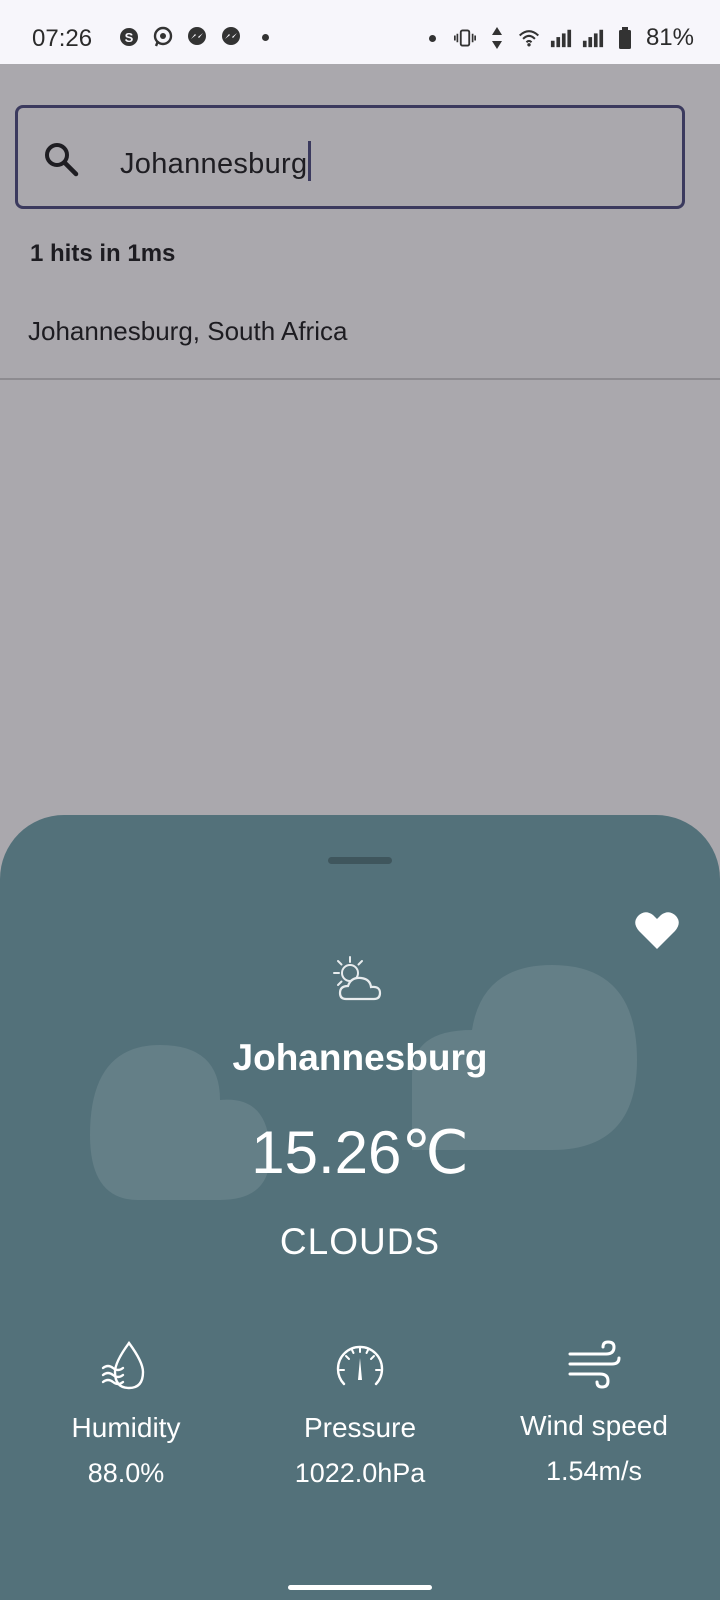  Describe the element at coordinates (625, 38) in the screenshot. I see `battery-icon` at that location.